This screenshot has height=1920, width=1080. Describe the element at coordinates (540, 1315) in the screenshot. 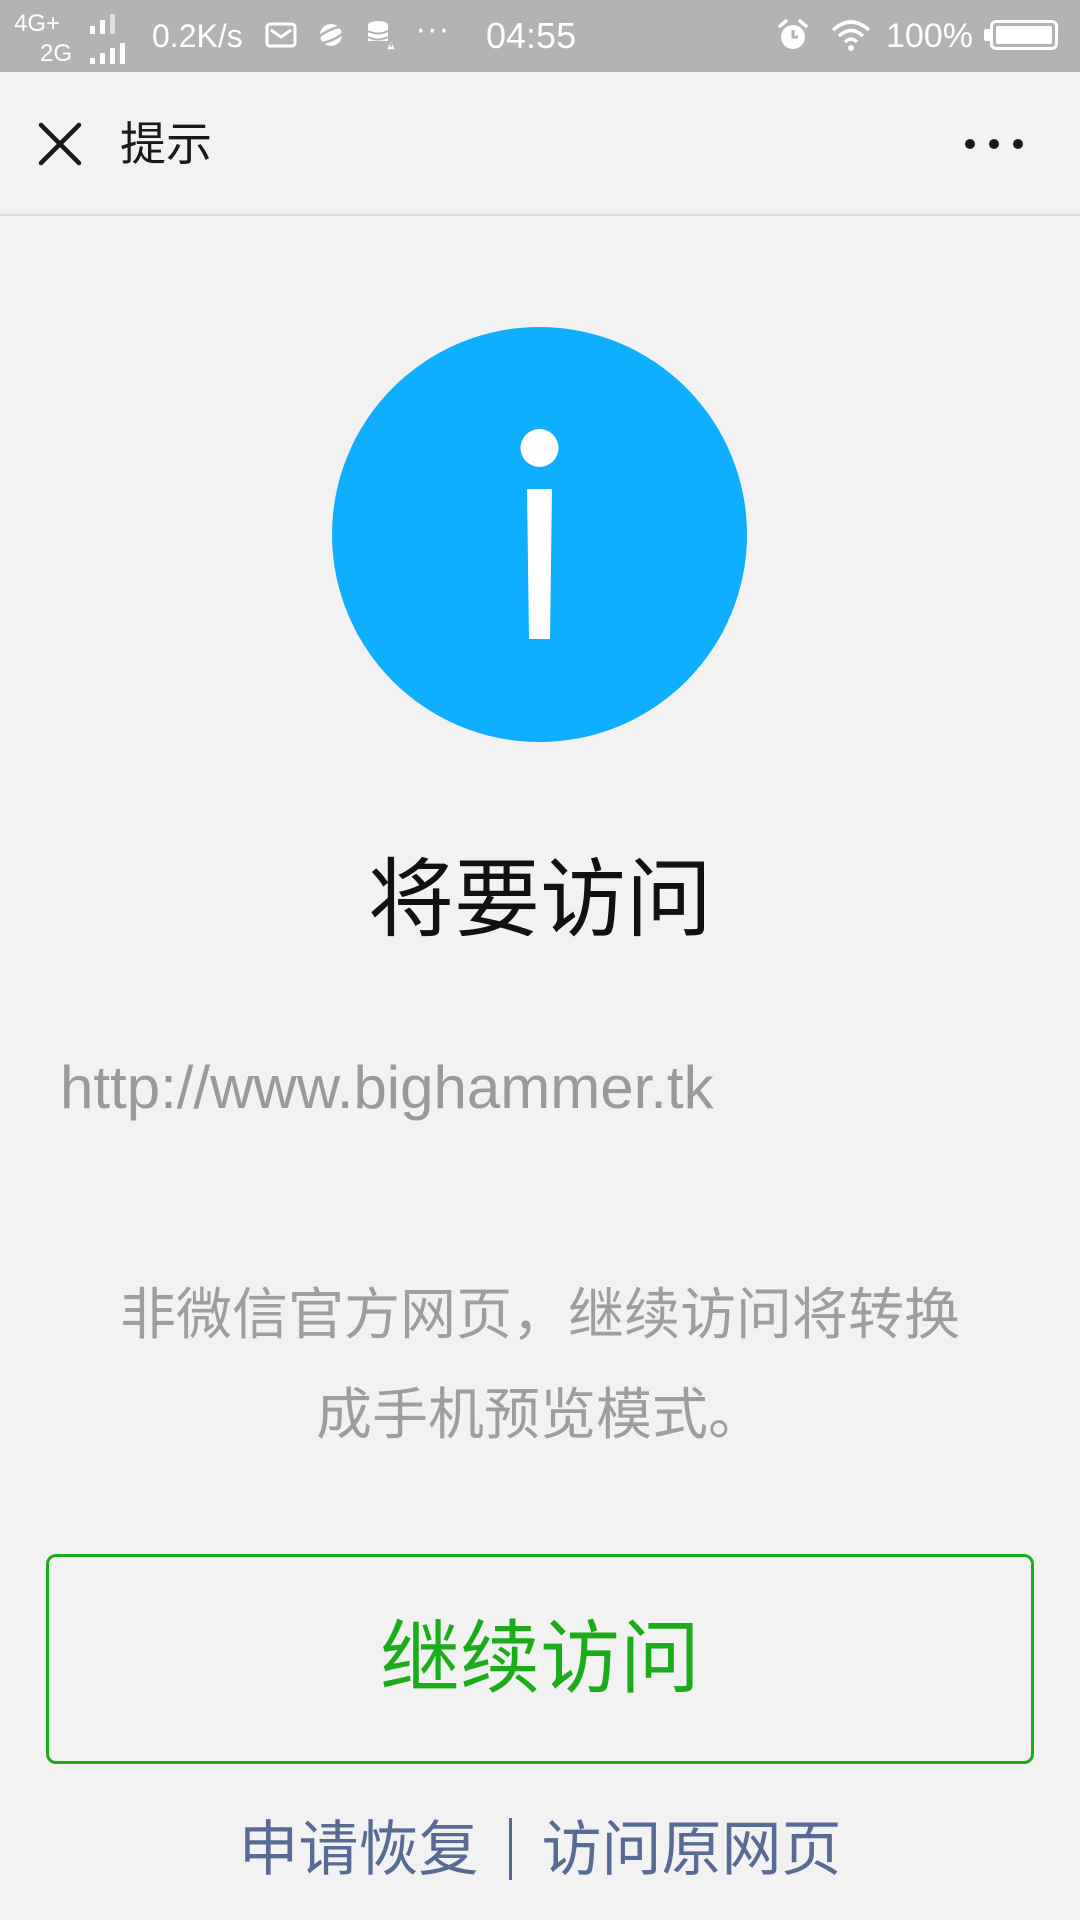

I see `warning-message-line: 非微信官方网页，继续访问将转换` at that location.